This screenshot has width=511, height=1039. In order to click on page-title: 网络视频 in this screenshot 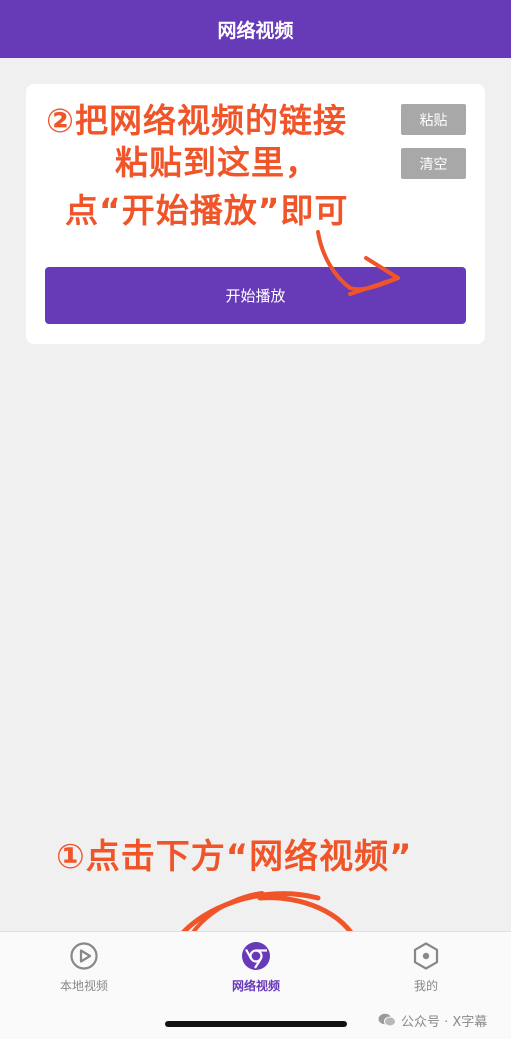, I will do `click(255, 30)`.